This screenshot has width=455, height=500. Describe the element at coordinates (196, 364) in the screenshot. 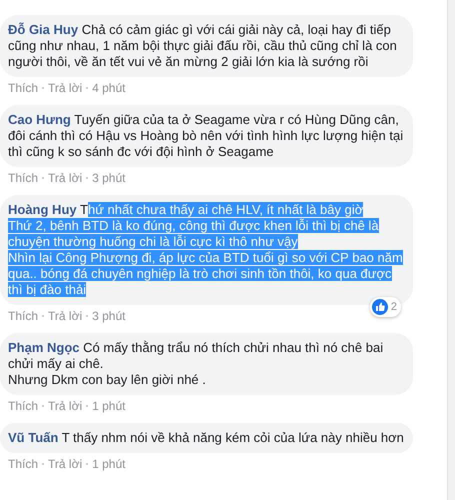

I see `comment-text: Phạm Ngọc Có mấy thằng trẩu nó thích chửi nhau thì nó chê bai chửi mấy ai chê. Nhưng Dkm con bay lên giời nhé .` at that location.